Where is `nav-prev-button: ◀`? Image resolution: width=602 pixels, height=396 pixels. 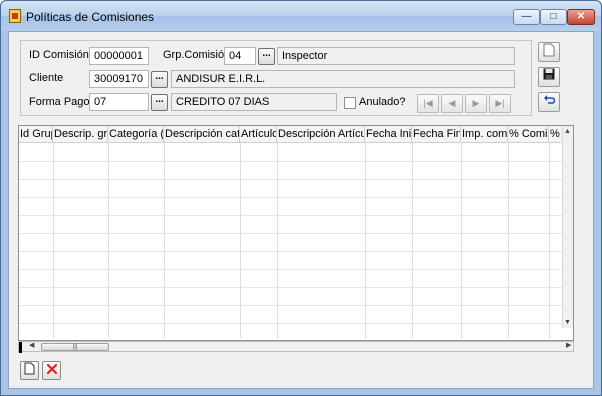
nav-prev-button: ◀ is located at coordinates (452, 103).